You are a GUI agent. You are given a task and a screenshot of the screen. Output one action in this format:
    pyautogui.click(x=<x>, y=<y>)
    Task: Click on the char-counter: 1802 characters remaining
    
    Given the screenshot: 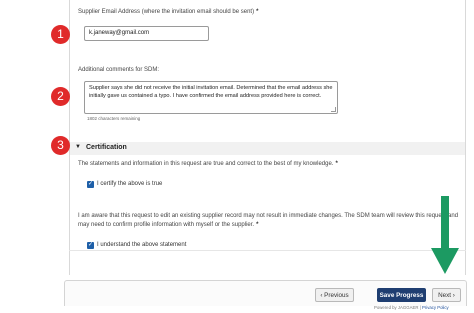 What is the action you would take?
    pyautogui.click(x=114, y=118)
    